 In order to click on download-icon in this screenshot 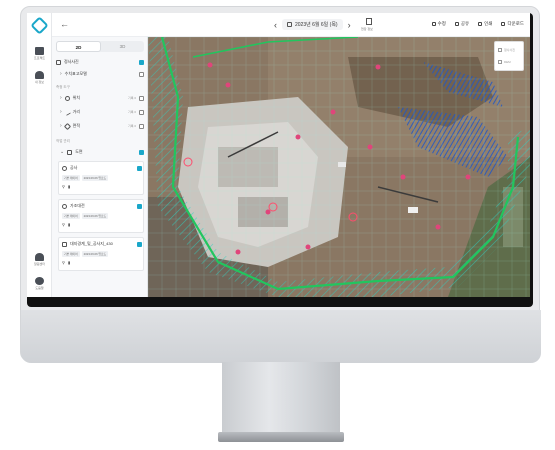, I will do `click(503, 24)`.